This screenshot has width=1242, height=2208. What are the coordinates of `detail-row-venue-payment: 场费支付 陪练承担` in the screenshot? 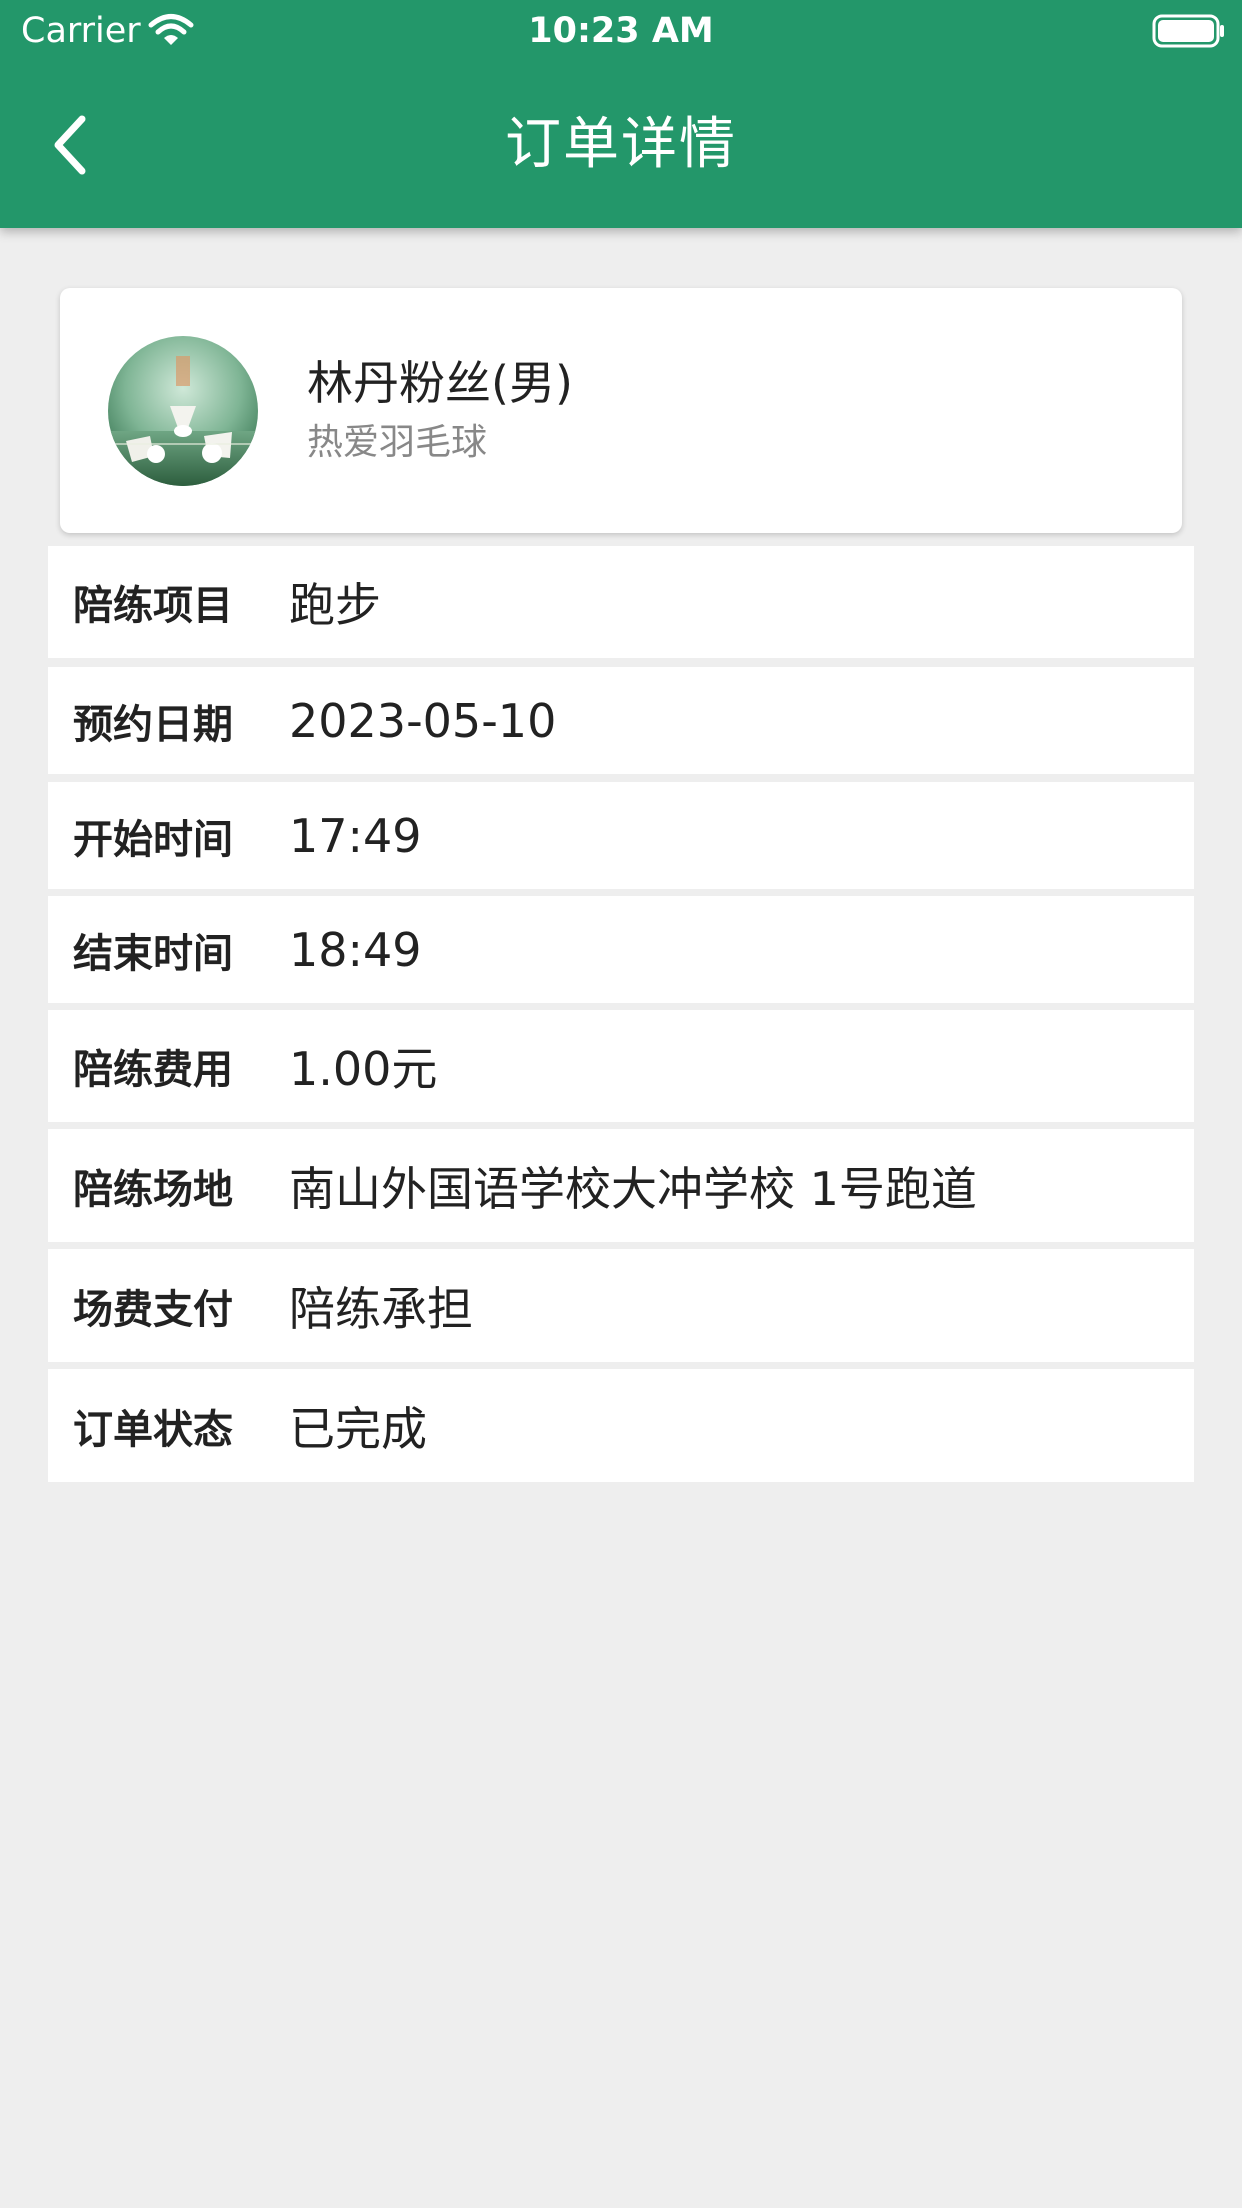 It's located at (621, 1305).